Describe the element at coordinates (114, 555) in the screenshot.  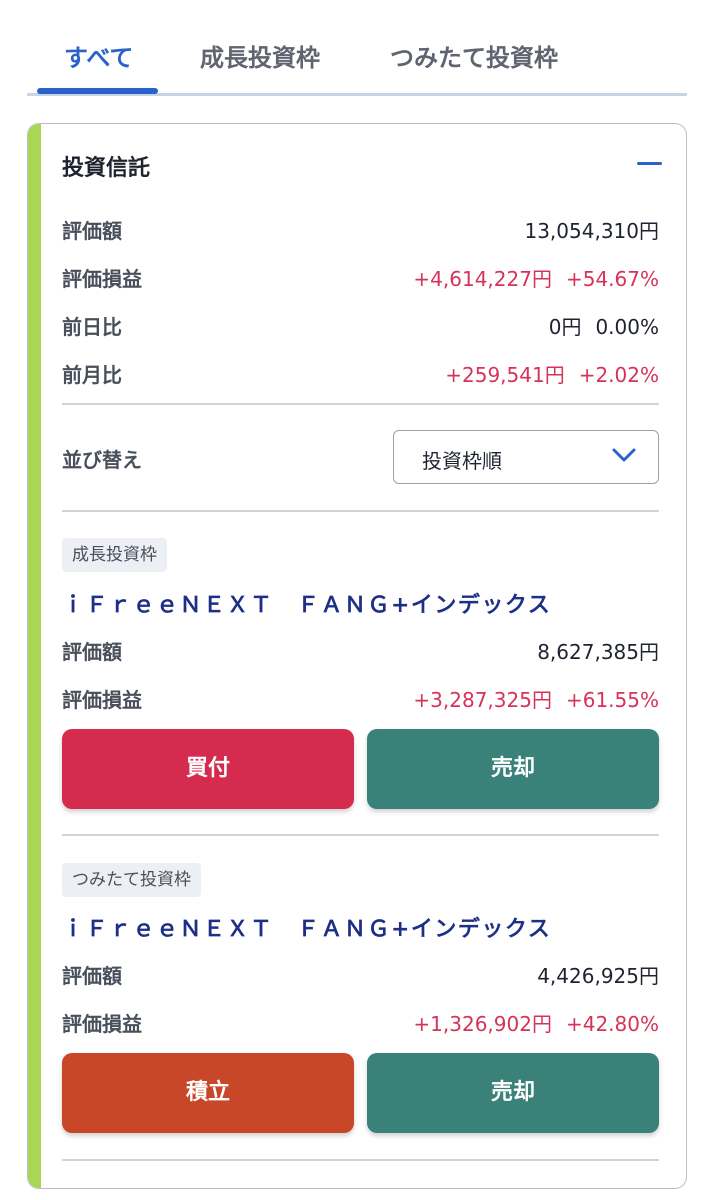
I see `fund-category-badge: 成長投資枠` at that location.